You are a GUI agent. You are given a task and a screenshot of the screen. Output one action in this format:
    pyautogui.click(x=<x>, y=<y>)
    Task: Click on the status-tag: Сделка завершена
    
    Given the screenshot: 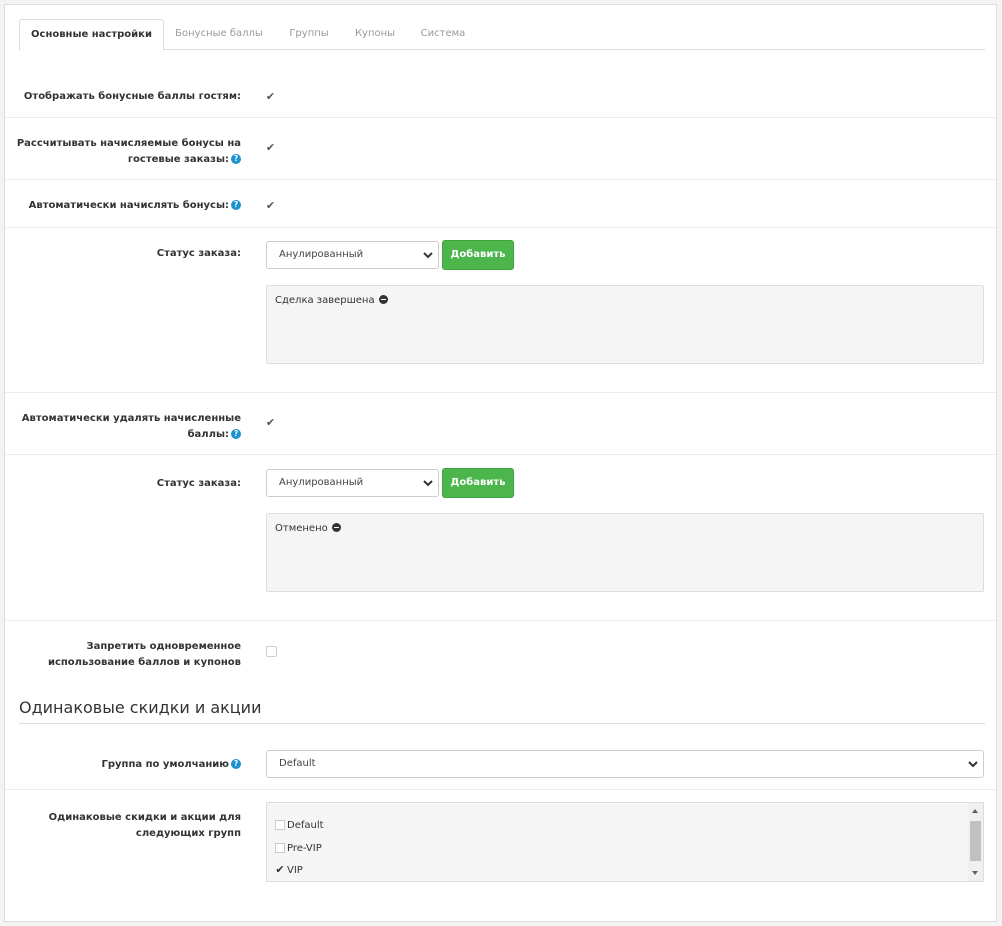 What is the action you would take?
    pyautogui.click(x=331, y=300)
    